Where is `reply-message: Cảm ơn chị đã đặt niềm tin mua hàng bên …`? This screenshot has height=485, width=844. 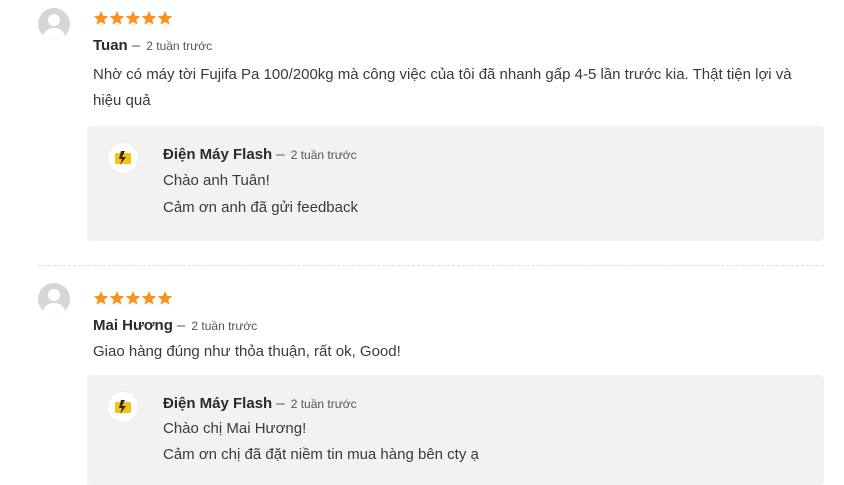 reply-message: Cảm ơn chị đã đặt niềm tin mua hàng bên … is located at coordinates (321, 454).